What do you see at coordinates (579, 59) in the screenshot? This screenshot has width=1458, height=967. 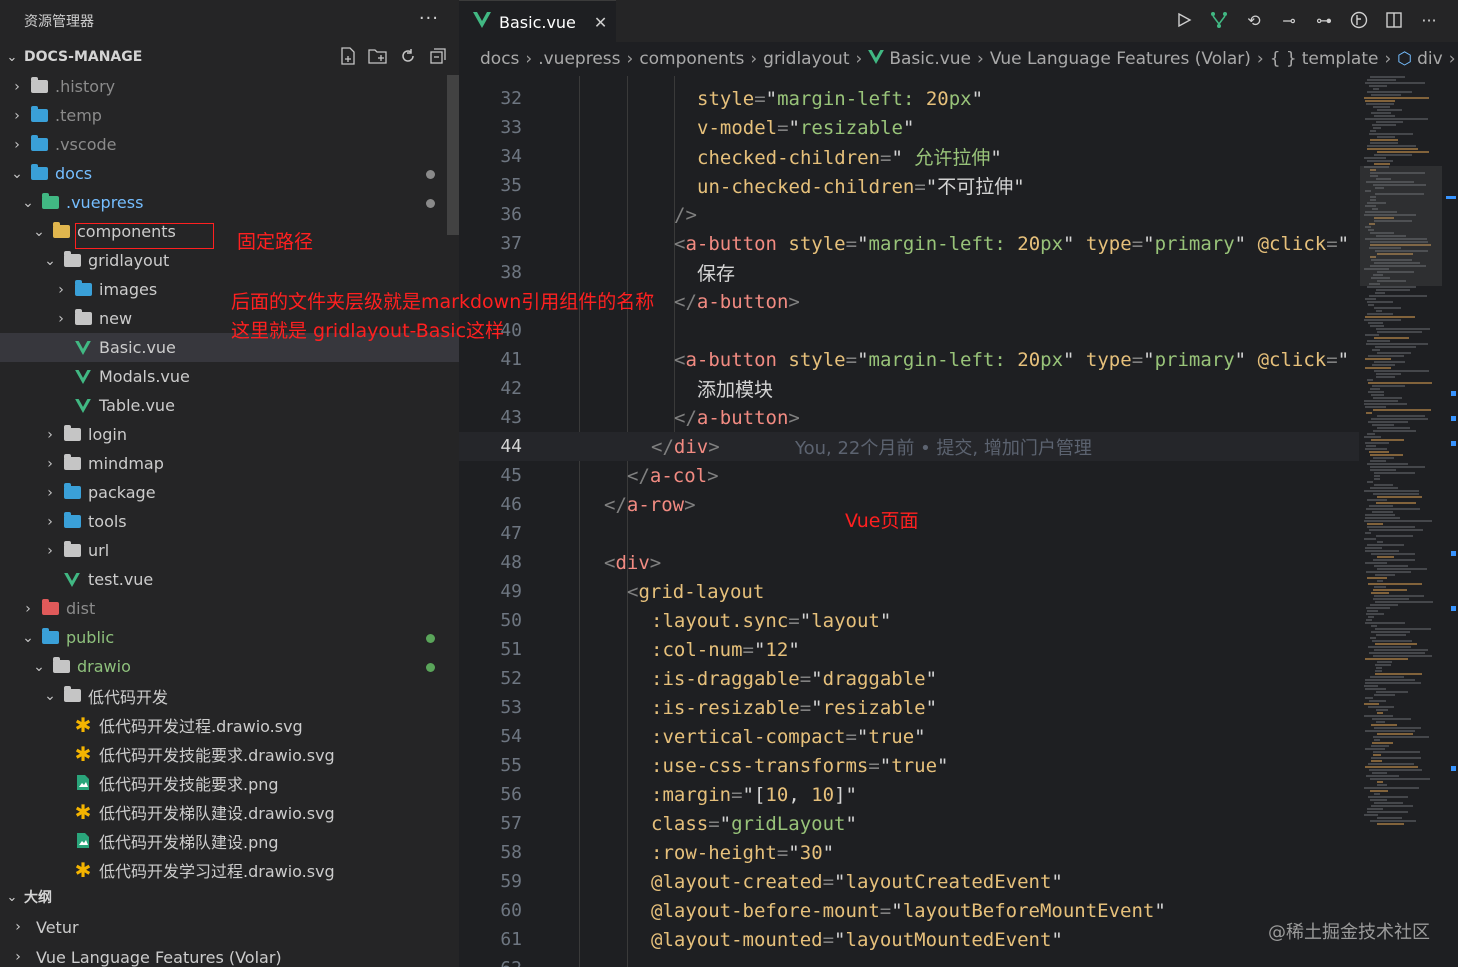 I see `breadcrumb-item: .vuepress` at bounding box center [579, 59].